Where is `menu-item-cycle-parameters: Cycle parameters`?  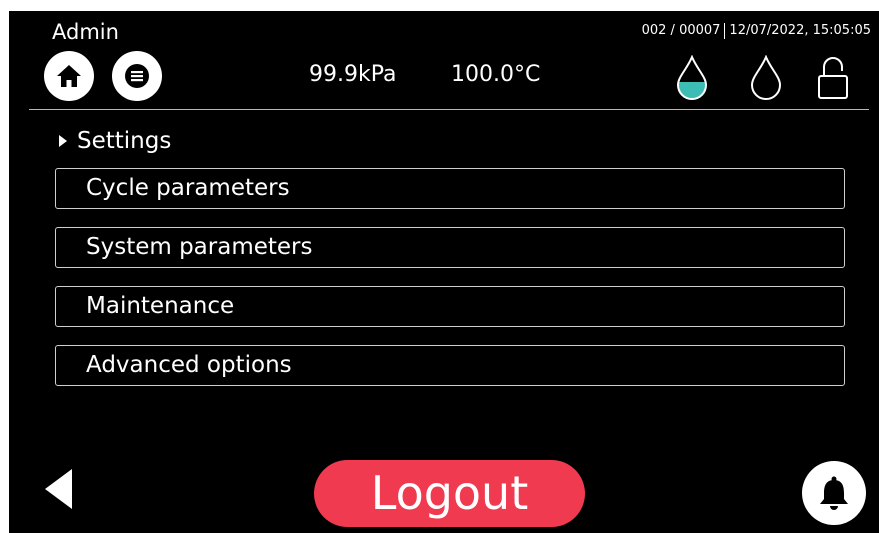 menu-item-cycle-parameters: Cycle parameters is located at coordinates (450, 188).